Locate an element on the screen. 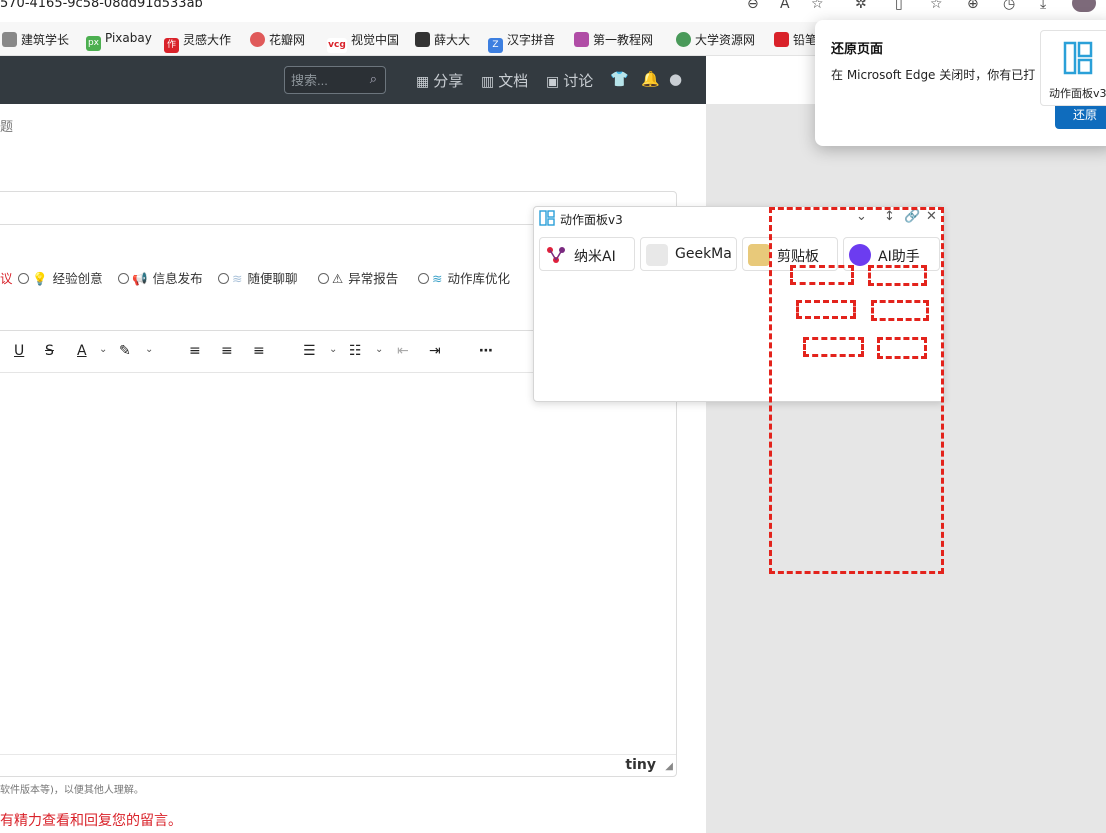  favorites-icon: ☆ is located at coordinates (936, 6).